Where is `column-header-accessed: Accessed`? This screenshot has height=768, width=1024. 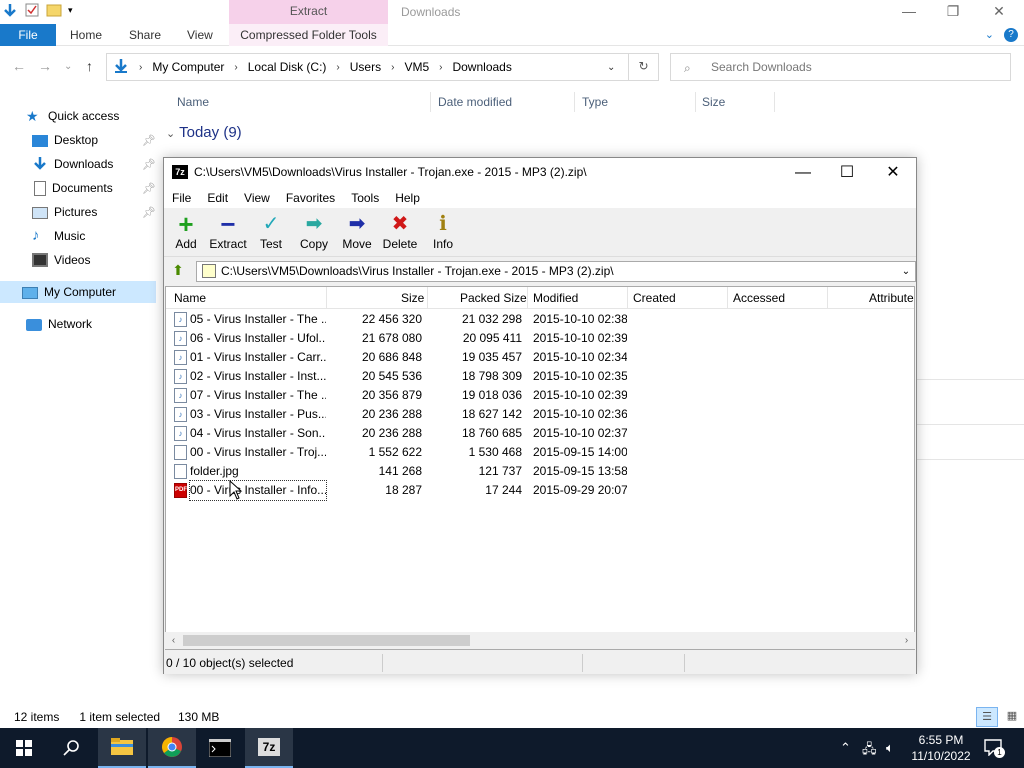
column-header-accessed: Accessed is located at coordinates (759, 298).